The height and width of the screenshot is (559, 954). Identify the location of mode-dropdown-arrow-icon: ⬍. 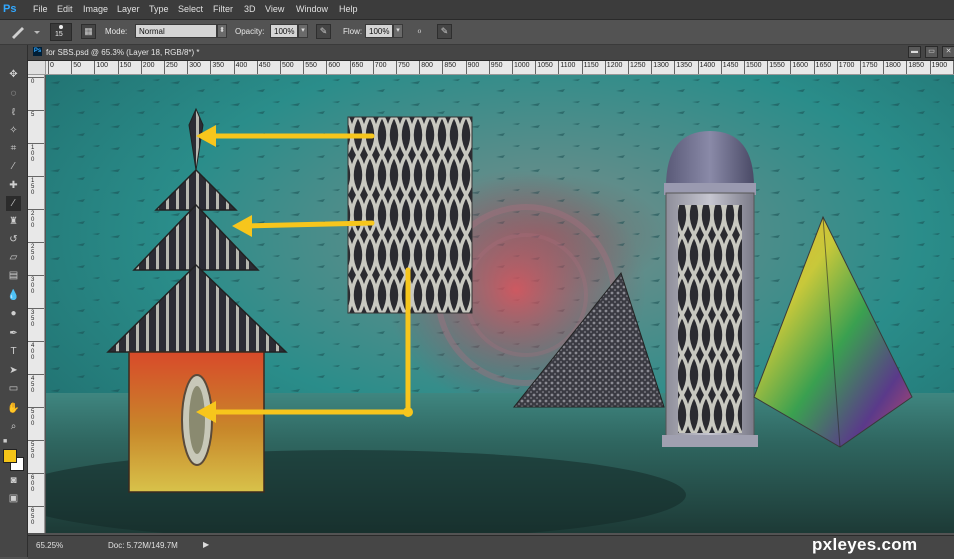
(222, 31).